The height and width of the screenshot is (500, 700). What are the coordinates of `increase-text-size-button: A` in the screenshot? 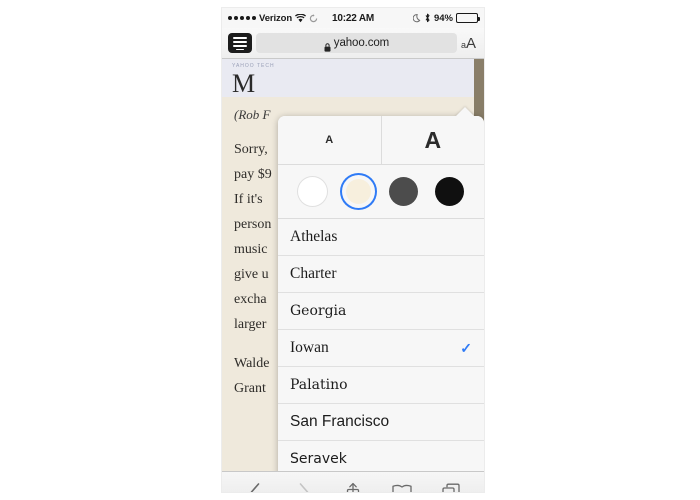 It's located at (433, 140).